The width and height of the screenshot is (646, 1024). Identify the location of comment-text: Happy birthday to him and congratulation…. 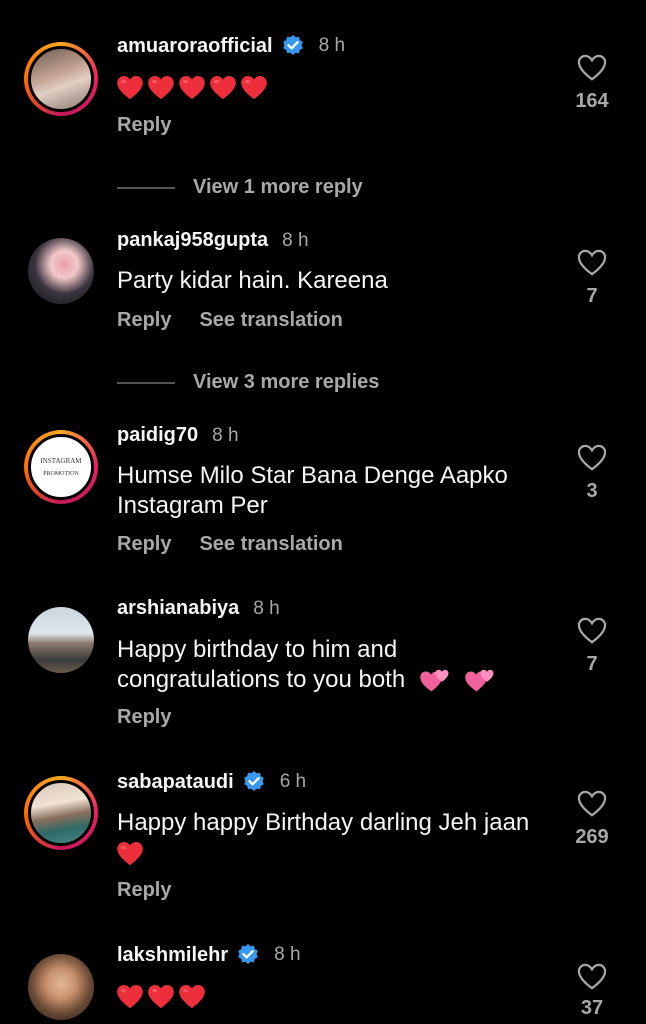
(337, 665).